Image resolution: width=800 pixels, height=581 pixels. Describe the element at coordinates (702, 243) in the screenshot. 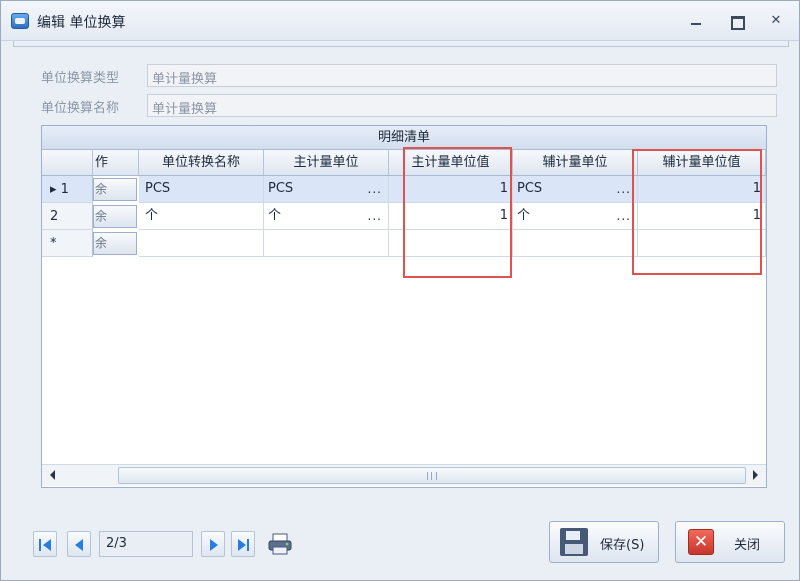

I see `cell-aux-value` at that location.